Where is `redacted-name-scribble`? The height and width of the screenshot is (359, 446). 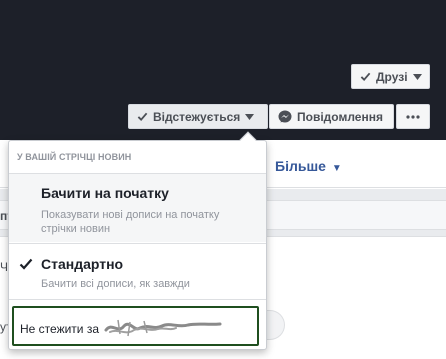 redacted-name-scribble is located at coordinates (163, 329).